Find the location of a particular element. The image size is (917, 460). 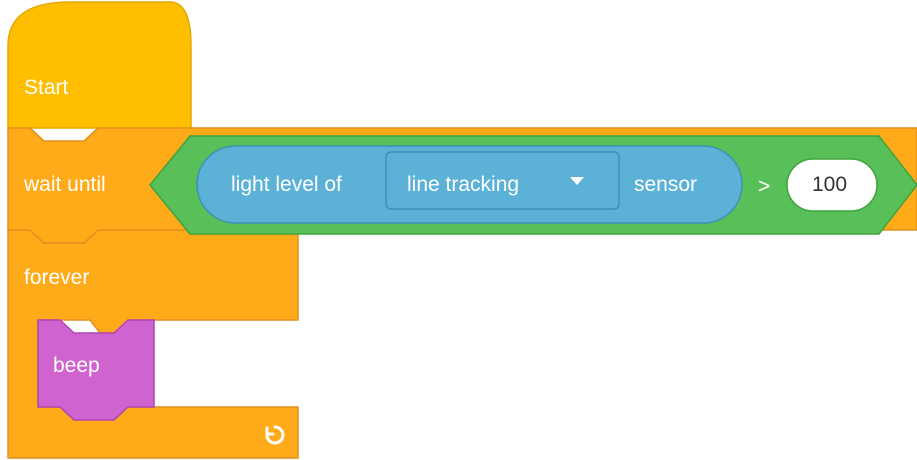

beep-block is located at coordinates (96, 370).